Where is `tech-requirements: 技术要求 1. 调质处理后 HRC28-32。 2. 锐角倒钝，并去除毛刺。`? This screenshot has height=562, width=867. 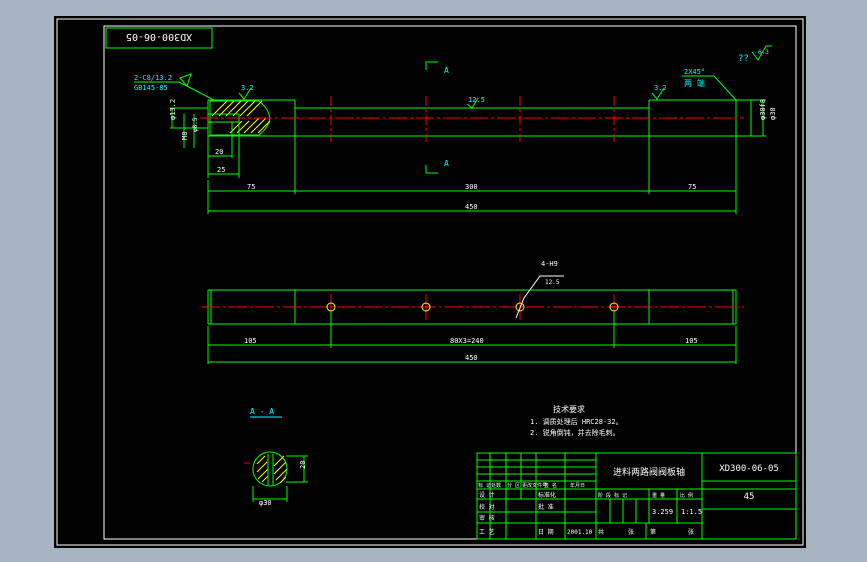 tech-requirements: 技术要求 1. 调质处理后 HRC28-32。 2. 锐角倒钝，并去除毛刺。 is located at coordinates (576, 420).